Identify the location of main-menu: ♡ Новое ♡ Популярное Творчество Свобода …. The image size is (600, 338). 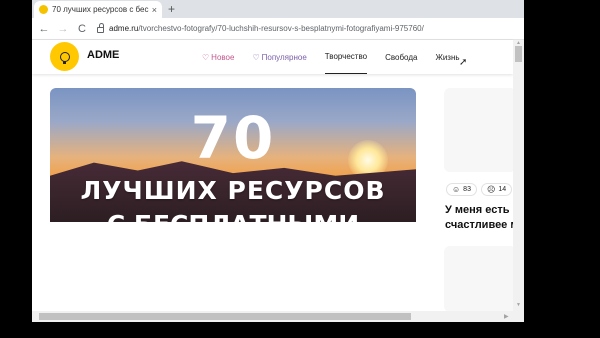
(340, 57).